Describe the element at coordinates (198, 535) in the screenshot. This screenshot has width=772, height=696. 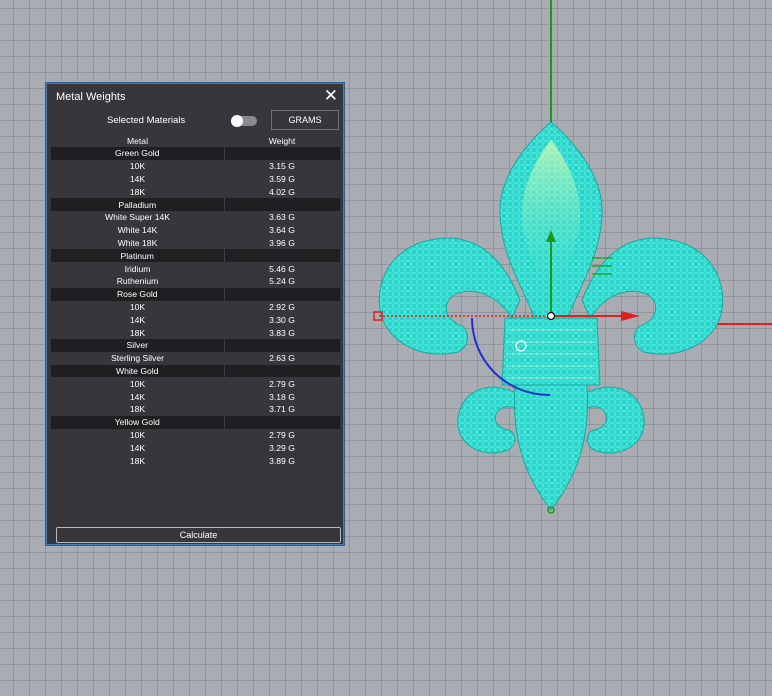
I see `calculate-button: Calculate` at that location.